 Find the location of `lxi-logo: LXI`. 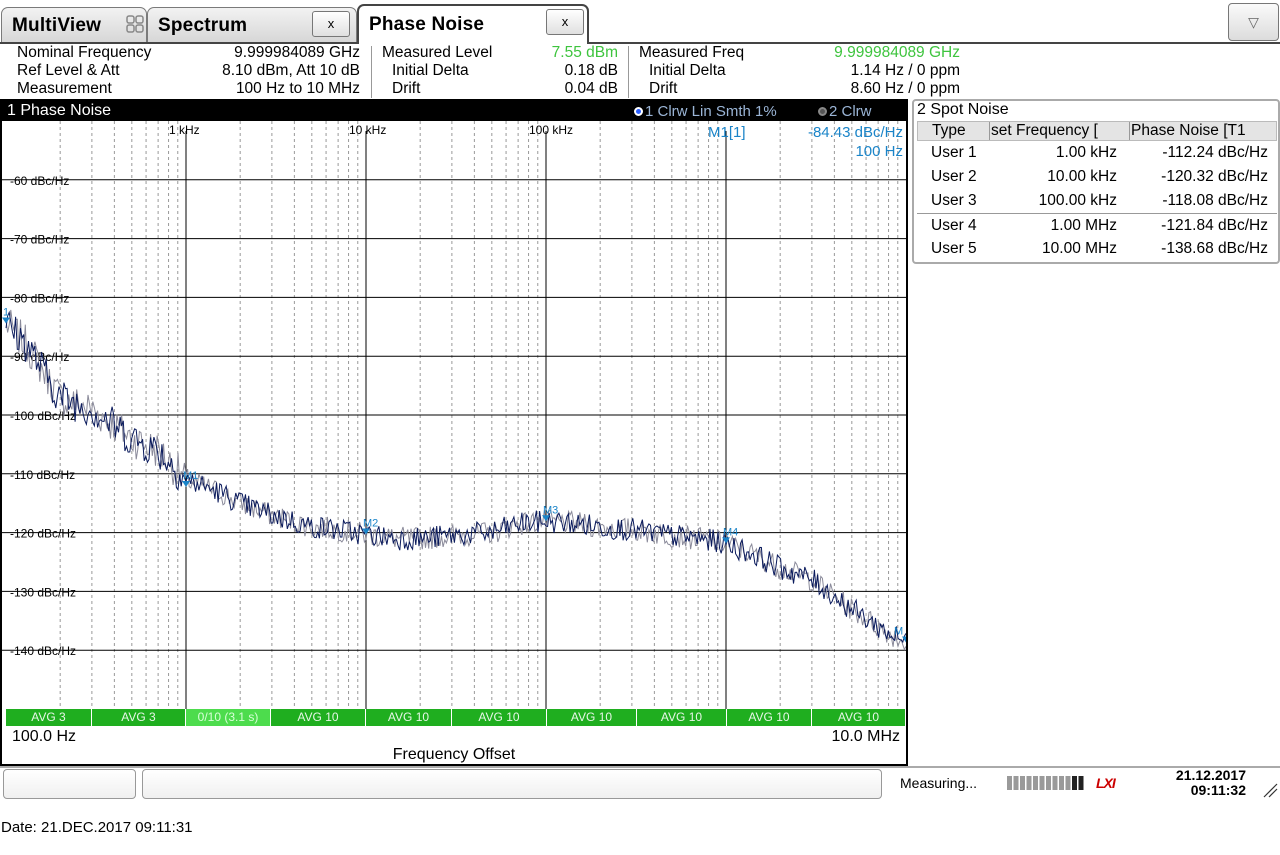

lxi-logo: LXI is located at coordinates (1106, 783).